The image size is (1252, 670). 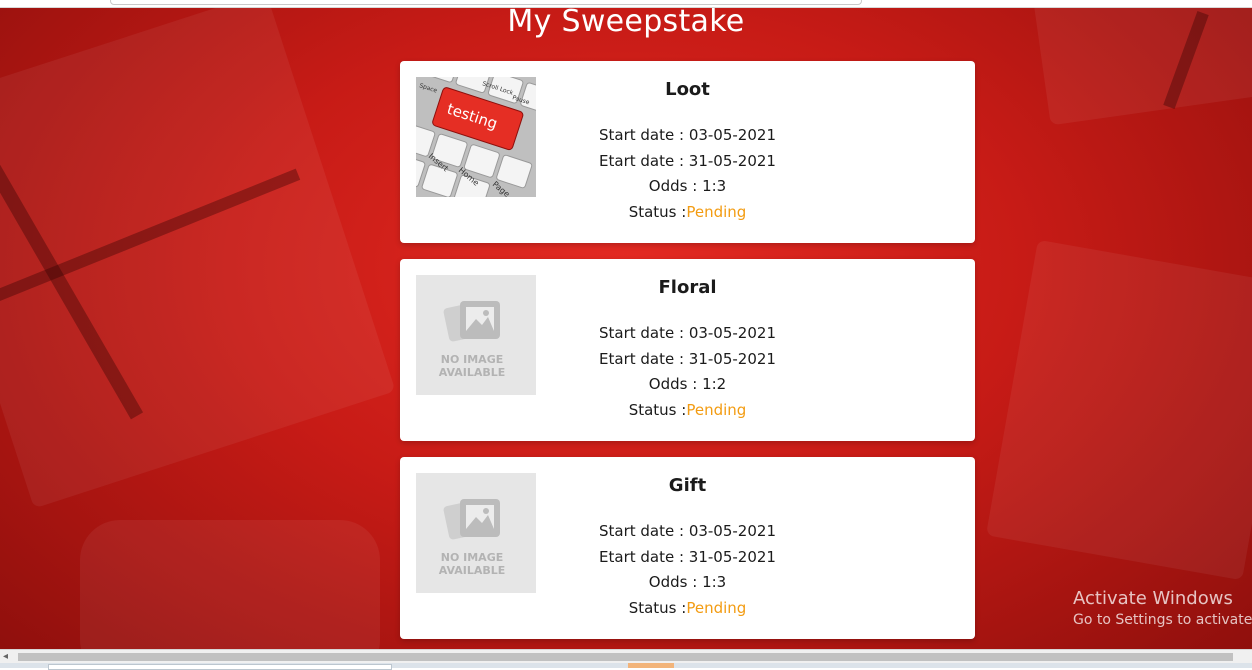 I want to click on taskbar-active-app, so click(x=651, y=665).